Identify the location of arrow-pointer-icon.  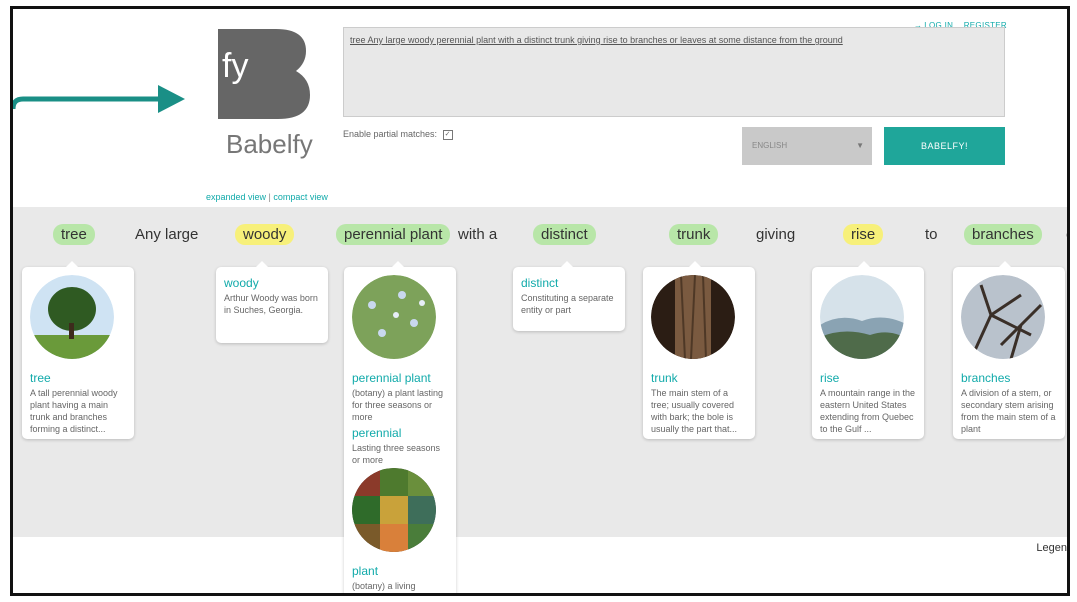
(99, 99).